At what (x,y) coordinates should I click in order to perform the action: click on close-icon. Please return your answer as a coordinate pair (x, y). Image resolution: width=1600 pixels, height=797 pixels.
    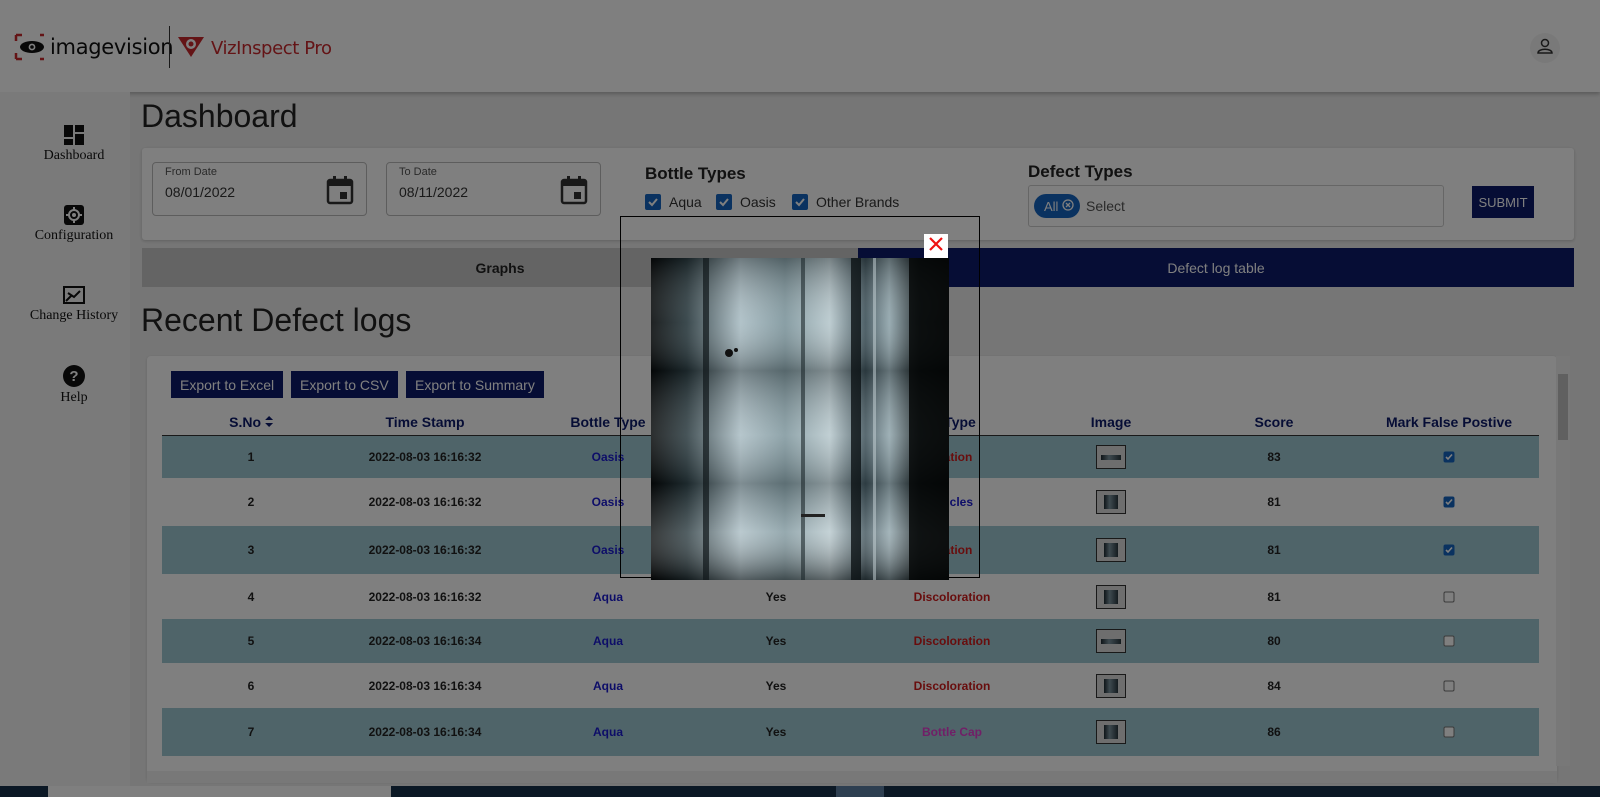
    Looking at the image, I should click on (936, 246).